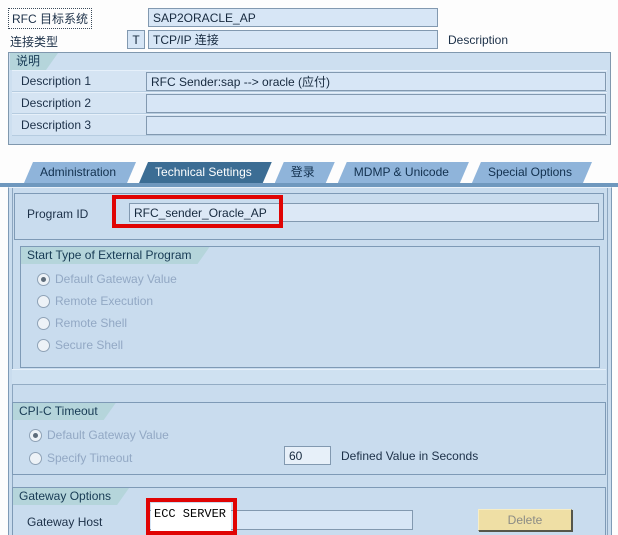  I want to click on rfc-target-system-field: SAP2ORACLE_AP, so click(293, 17).